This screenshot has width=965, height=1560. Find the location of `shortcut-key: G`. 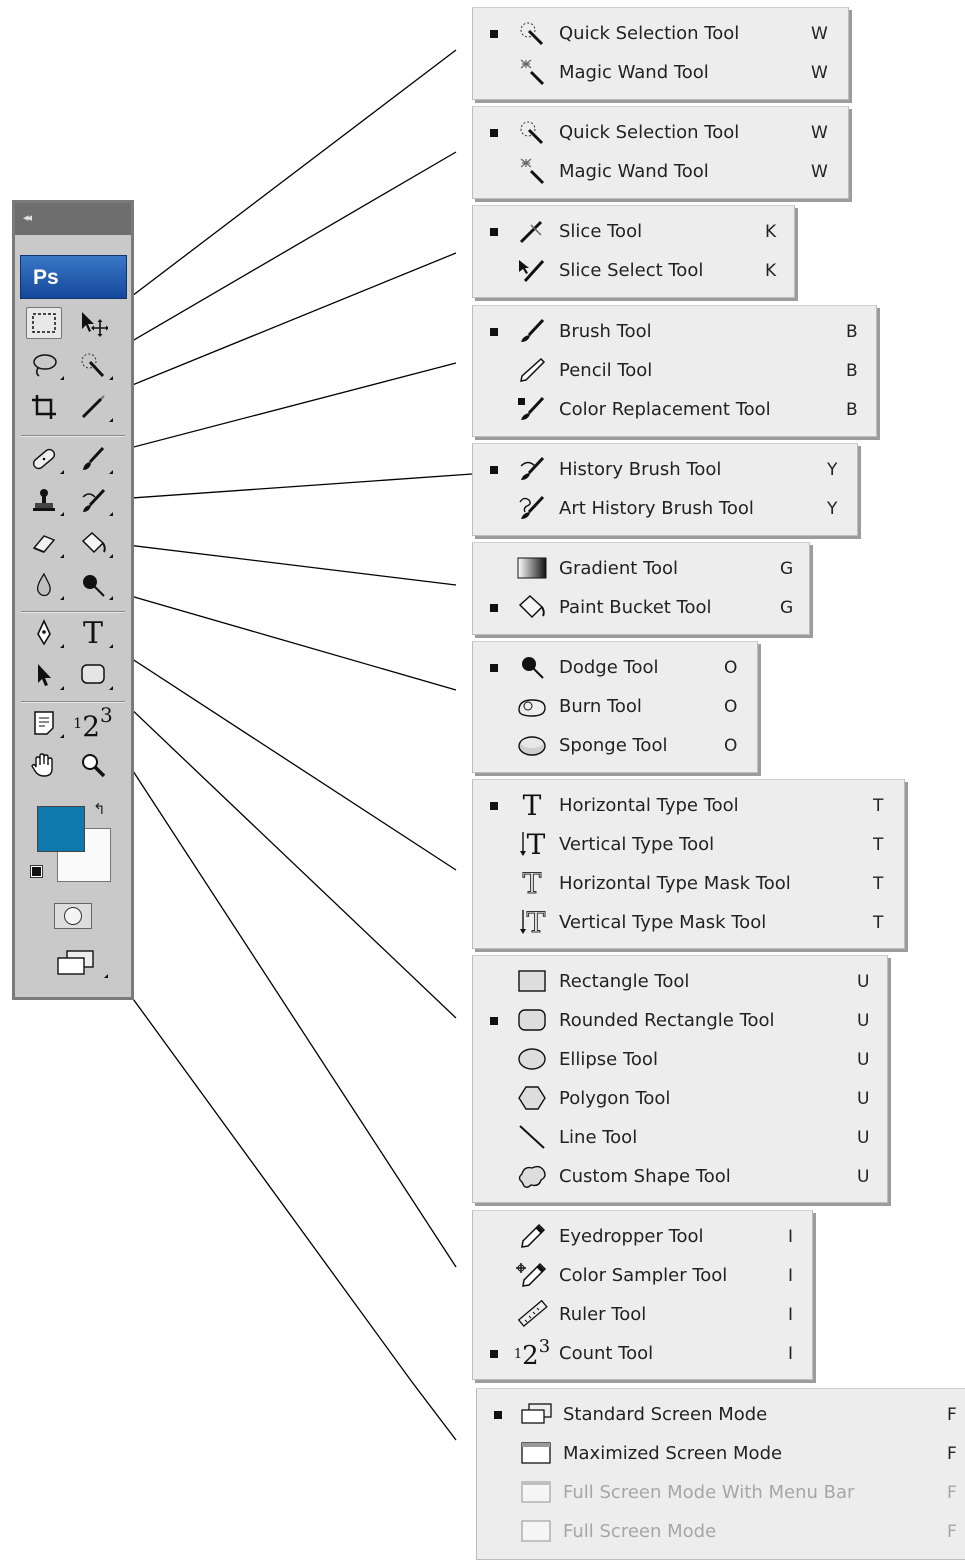

shortcut-key: G is located at coordinates (787, 607).